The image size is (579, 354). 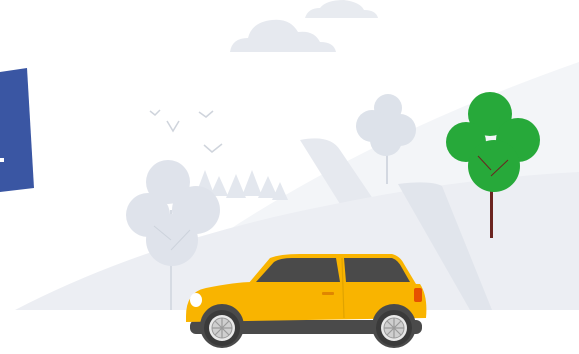 What do you see at coordinates (2, 160) in the screenshot?
I see `banner-mark` at bounding box center [2, 160].